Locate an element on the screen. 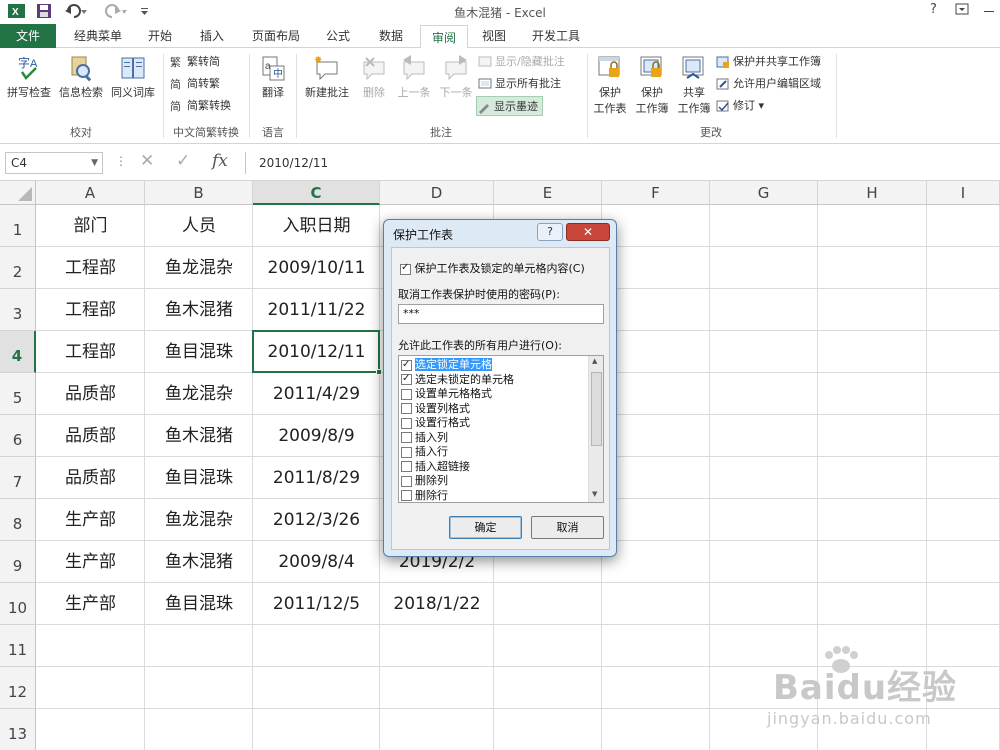 The height and width of the screenshot is (750, 1000). header-cell: 部门 is located at coordinates (90, 226).